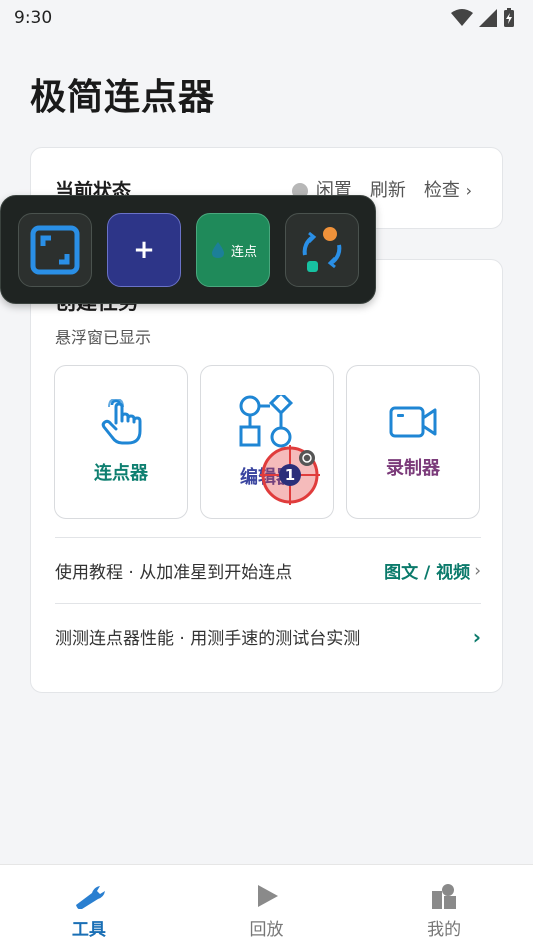 This screenshot has height=948, width=533. What do you see at coordinates (413, 442) in the screenshot?
I see `recorder-tool-button: 录制器` at bounding box center [413, 442].